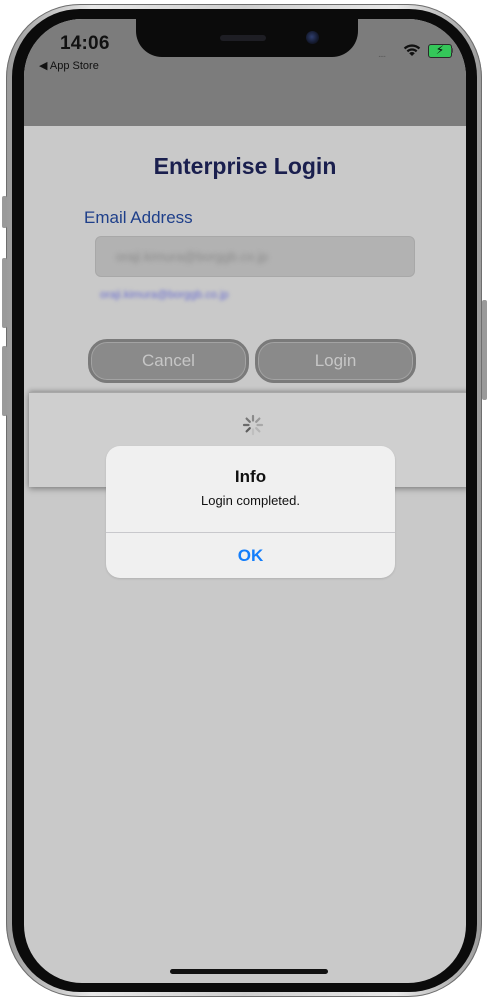 Image resolution: width=489 pixels, height=1001 pixels. I want to click on cancel-button: Cancel, so click(168, 361).